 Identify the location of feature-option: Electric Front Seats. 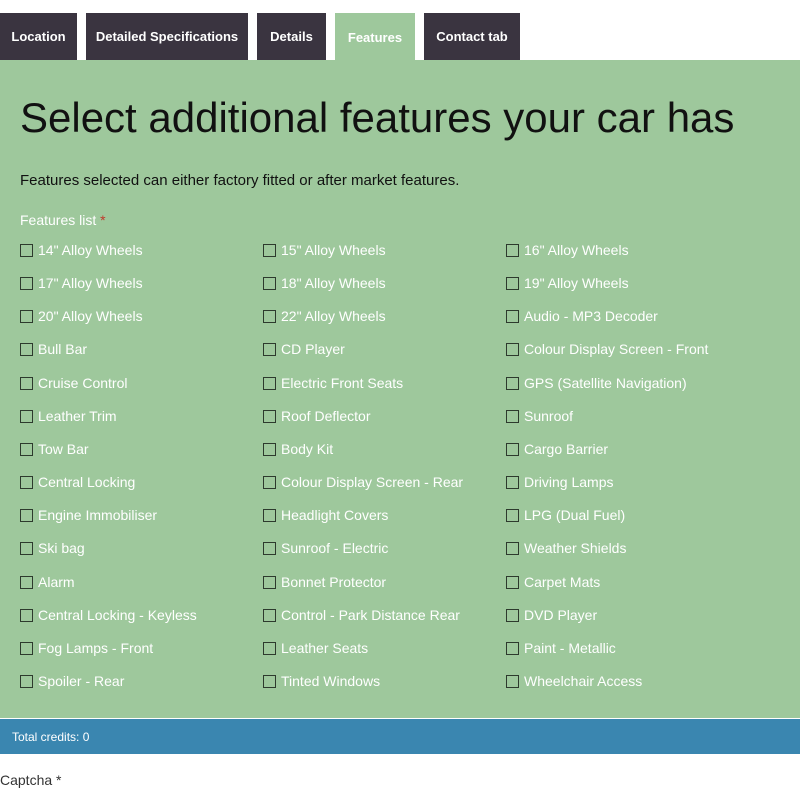
(333, 383).